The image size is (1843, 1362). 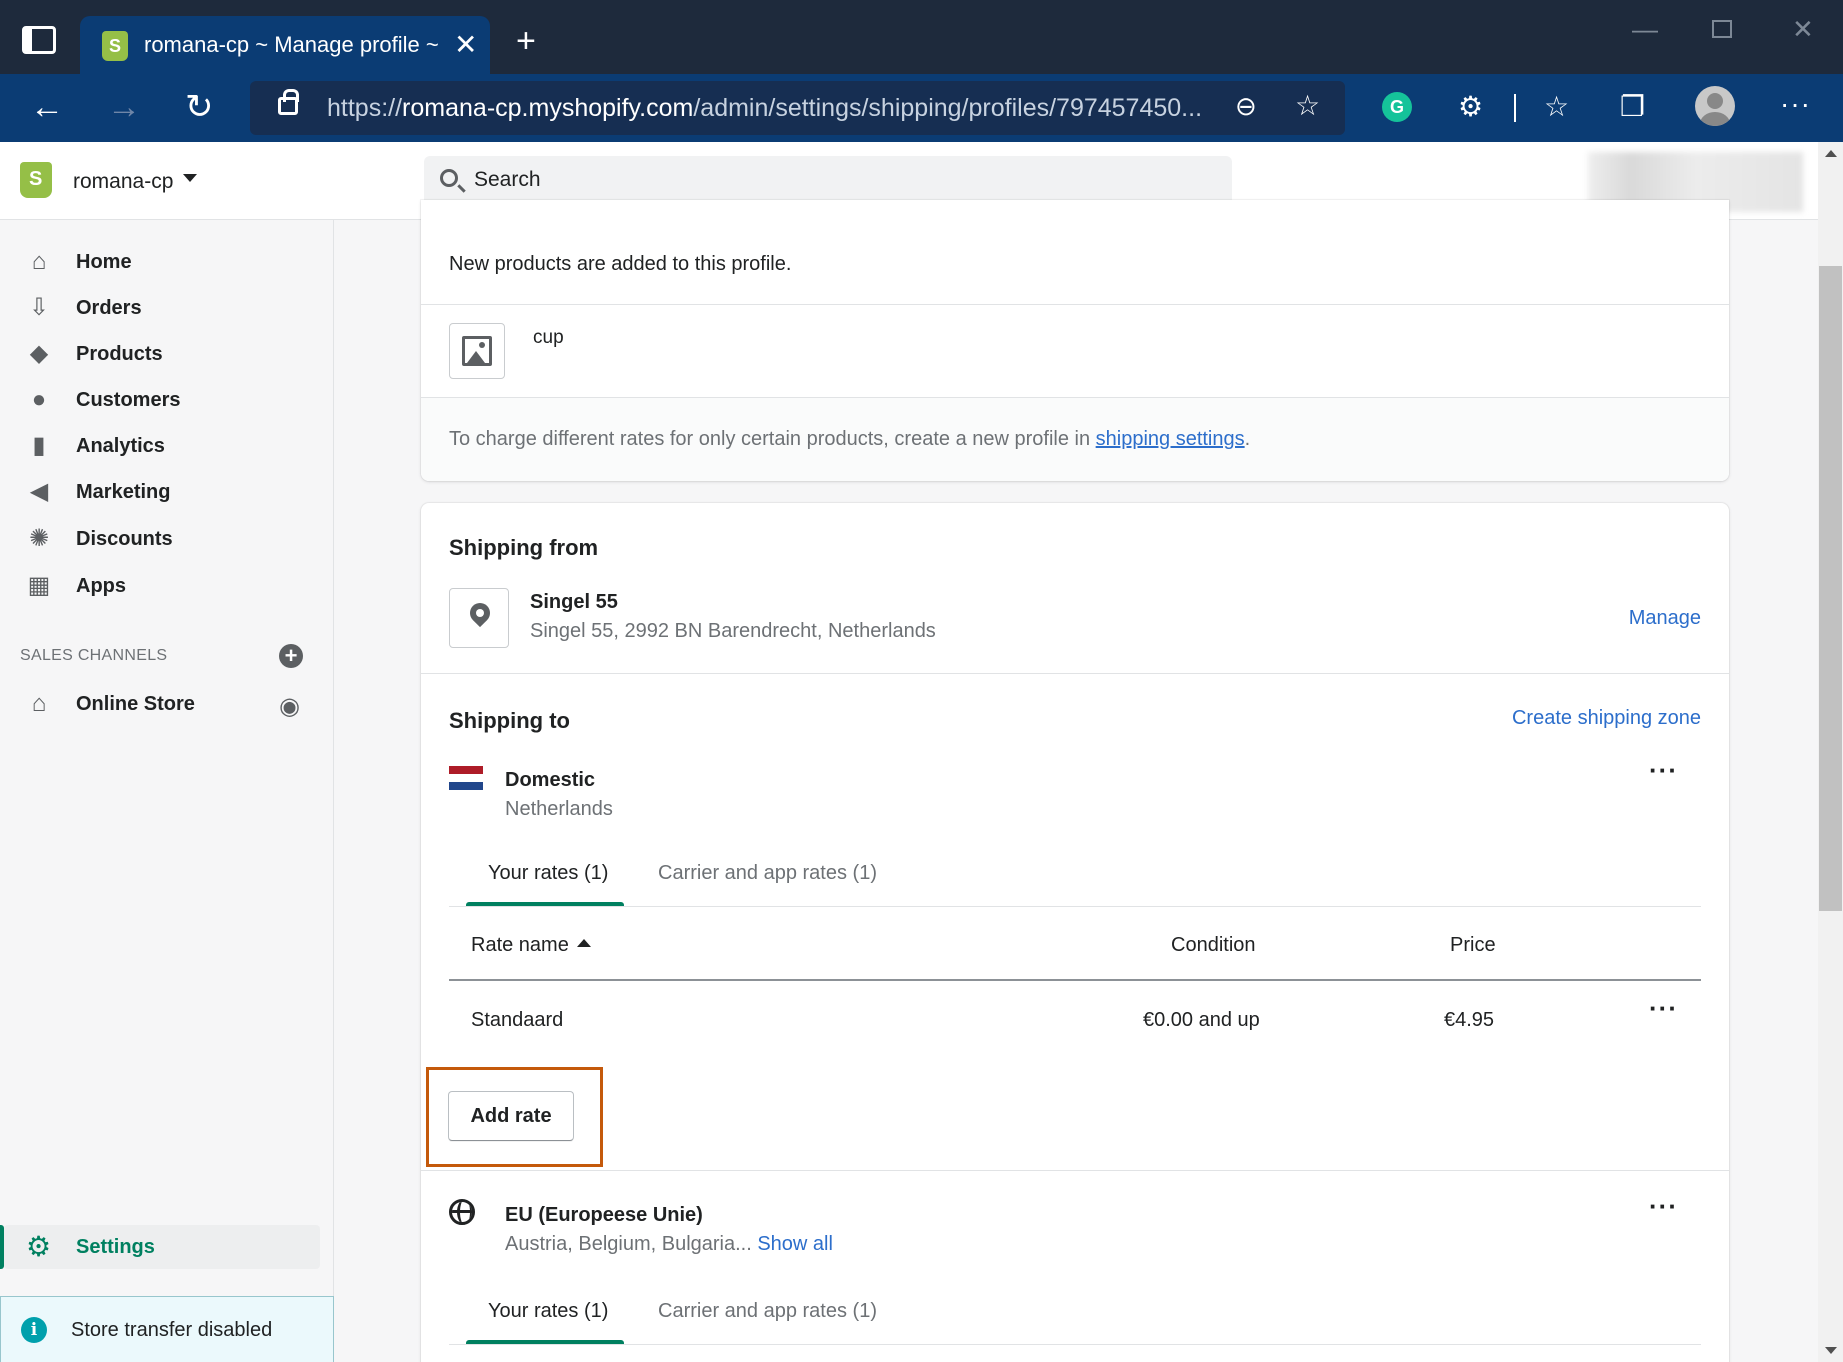 I want to click on toolbar-divider, so click(x=1515, y=108).